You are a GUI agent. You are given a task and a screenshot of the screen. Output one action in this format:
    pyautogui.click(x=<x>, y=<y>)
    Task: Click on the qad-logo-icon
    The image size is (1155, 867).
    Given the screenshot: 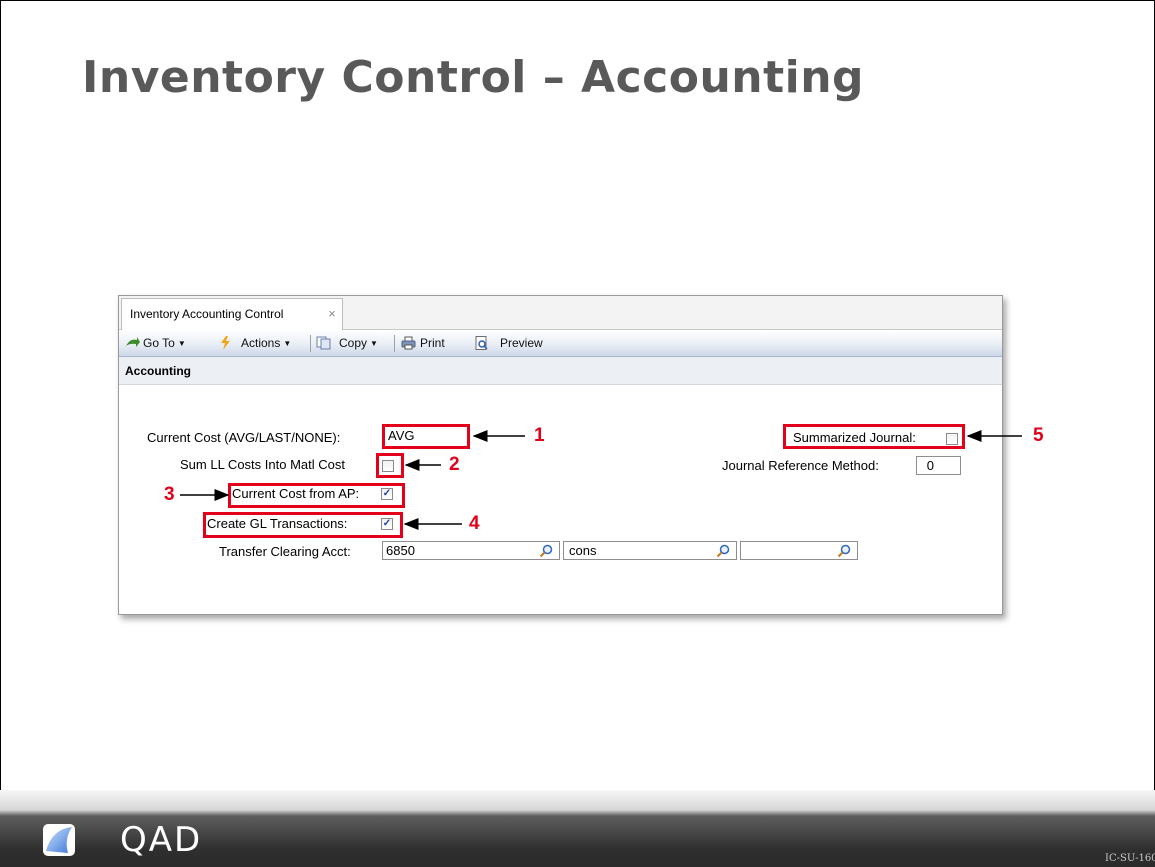 What is the action you would take?
    pyautogui.click(x=59, y=840)
    